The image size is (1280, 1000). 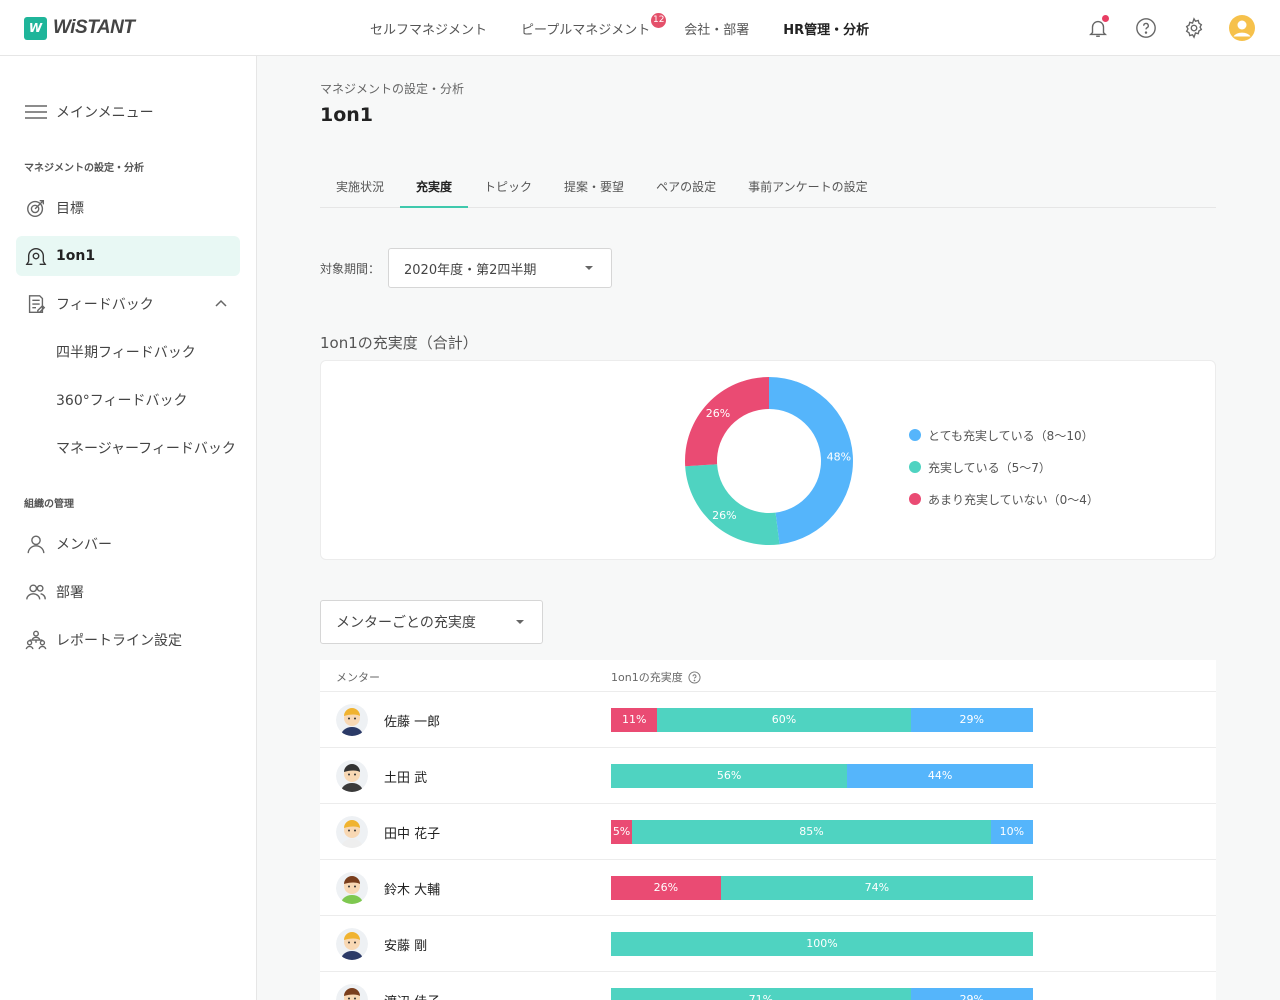 What do you see at coordinates (128, 544) in the screenshot?
I see `sidebar-item-members: メンバー` at bounding box center [128, 544].